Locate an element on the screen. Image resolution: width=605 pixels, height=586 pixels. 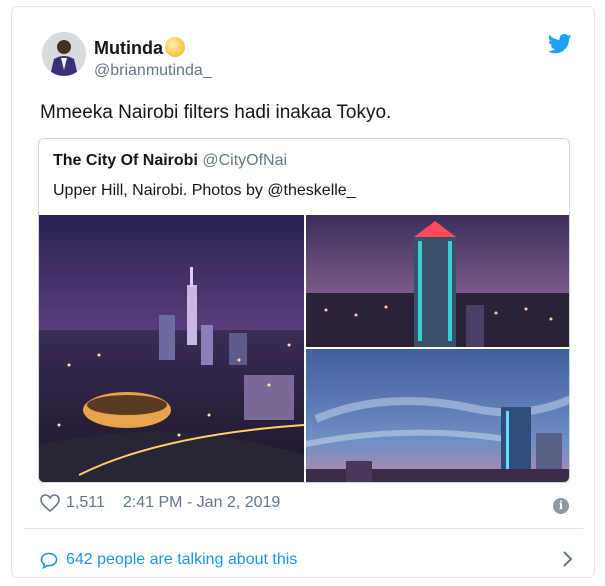
conversation-text: 642 people are talking about this is located at coordinates (181, 560).